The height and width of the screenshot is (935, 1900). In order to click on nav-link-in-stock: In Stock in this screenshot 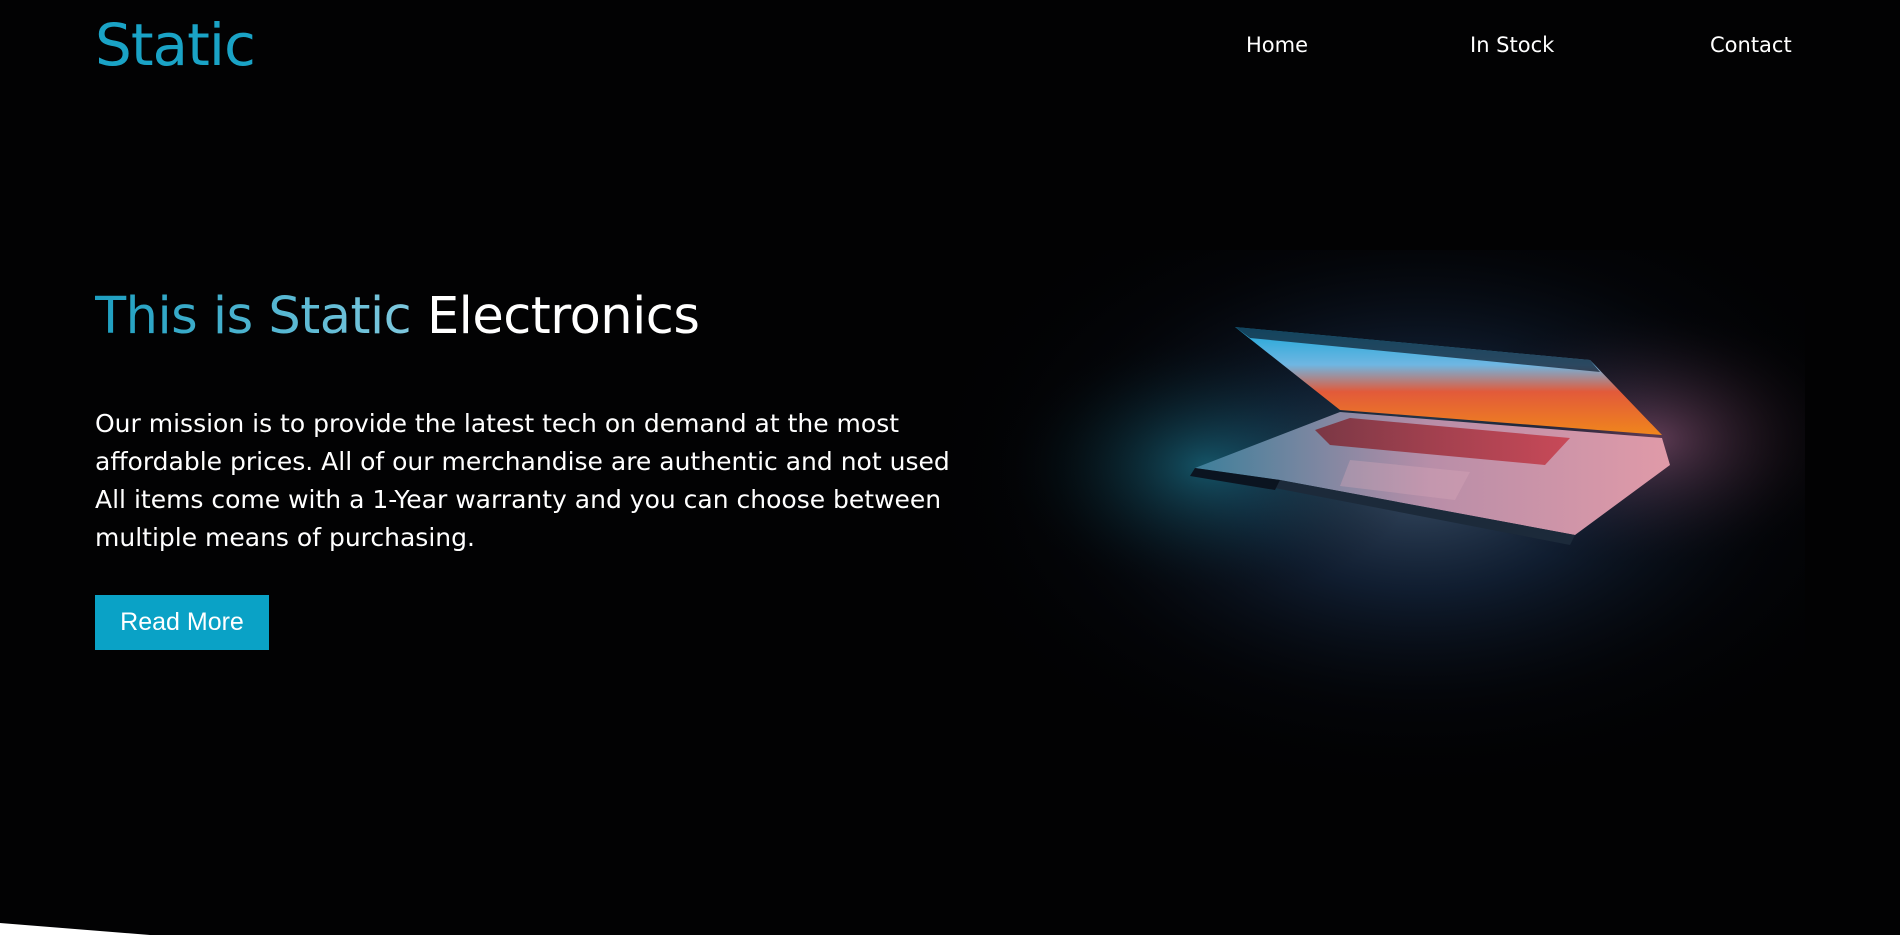, I will do `click(1512, 45)`.